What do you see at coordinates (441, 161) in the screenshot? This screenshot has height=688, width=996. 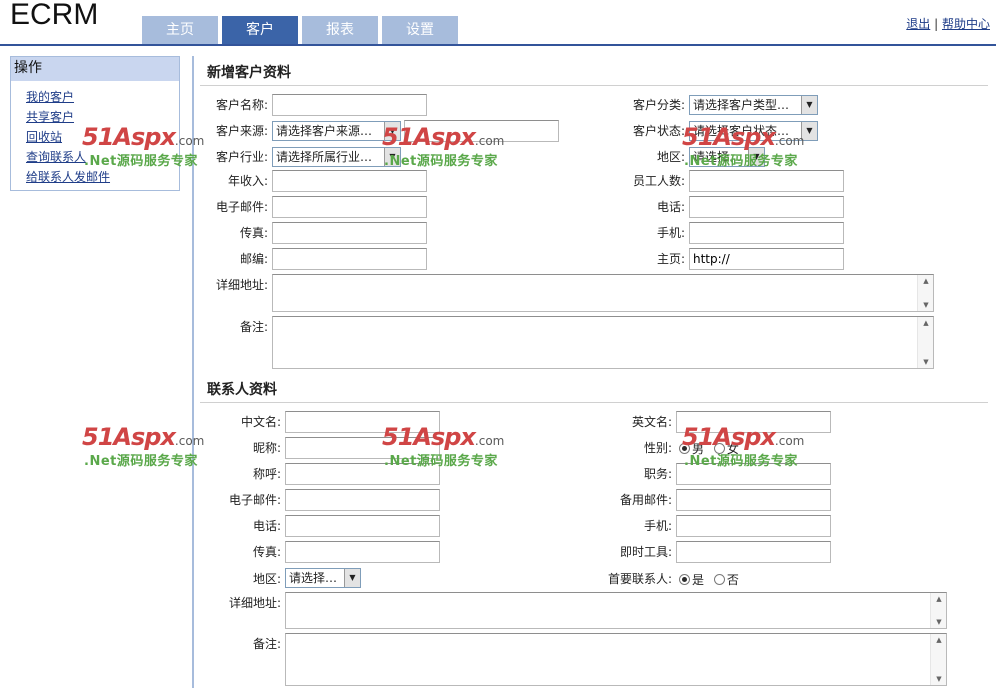 I see `watermark-slogan: .Net源码服务专家` at bounding box center [441, 161].